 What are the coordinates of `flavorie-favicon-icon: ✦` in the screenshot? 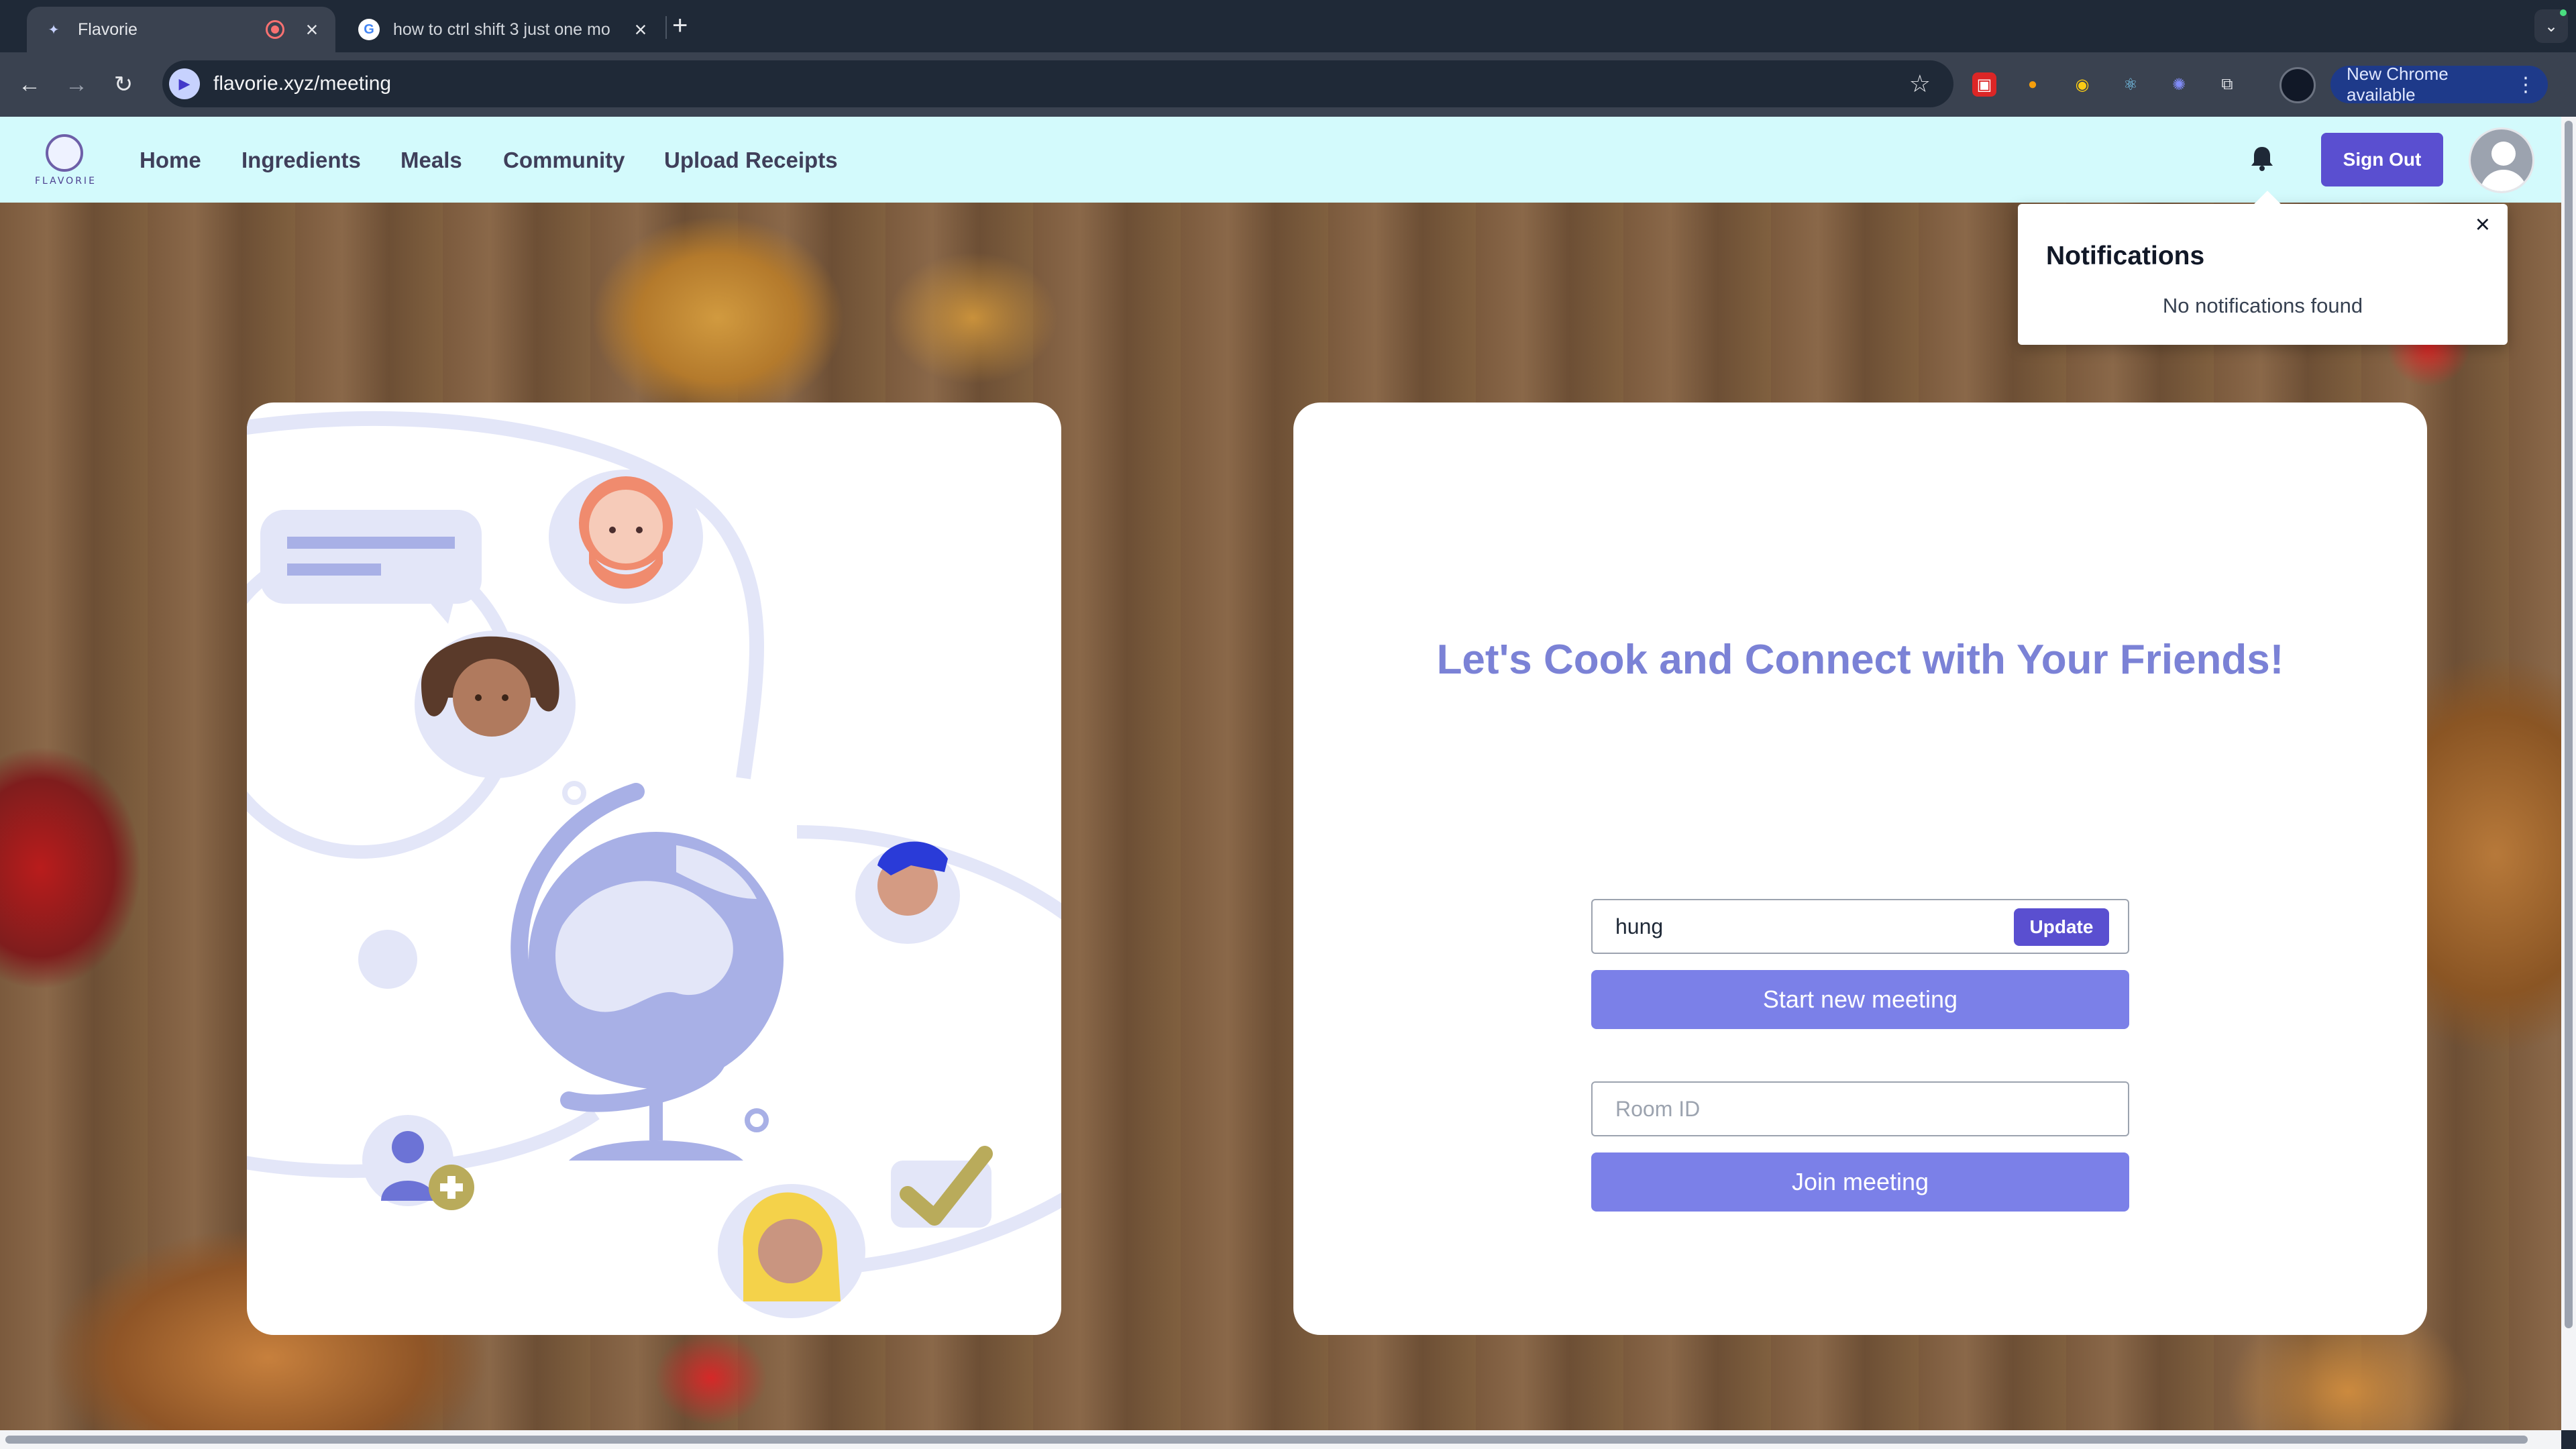 It's located at (54, 30).